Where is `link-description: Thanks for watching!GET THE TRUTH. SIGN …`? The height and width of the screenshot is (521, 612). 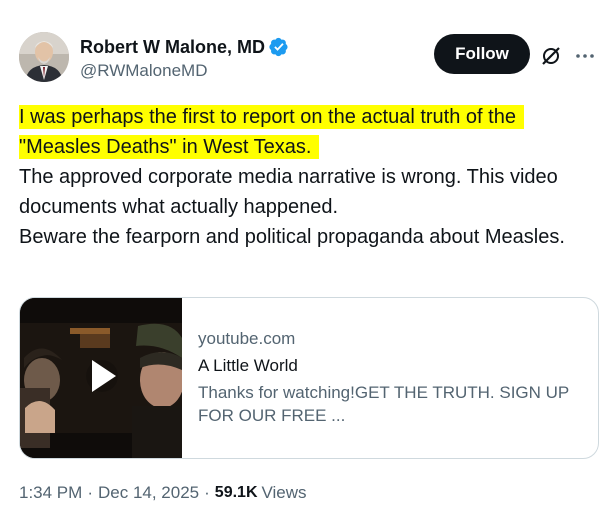 link-description: Thanks for watching!GET THE TRUTH. SIGN … is located at coordinates (383, 404).